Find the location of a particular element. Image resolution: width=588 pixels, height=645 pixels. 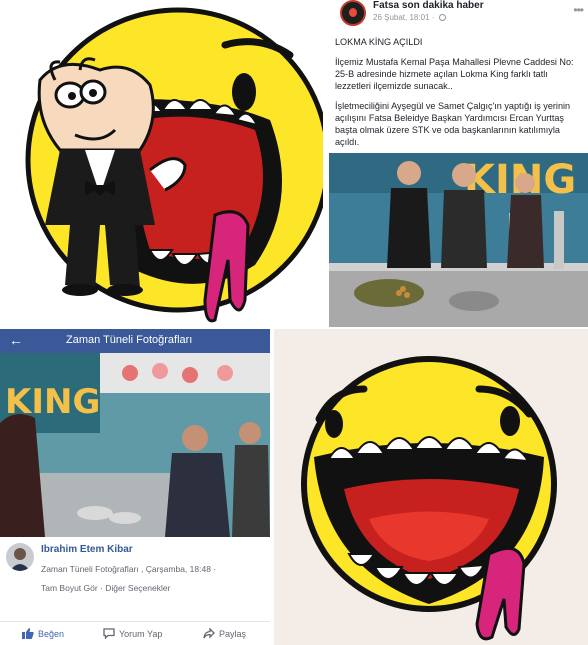

back-arrow-icon: ← is located at coordinates (16, 340).